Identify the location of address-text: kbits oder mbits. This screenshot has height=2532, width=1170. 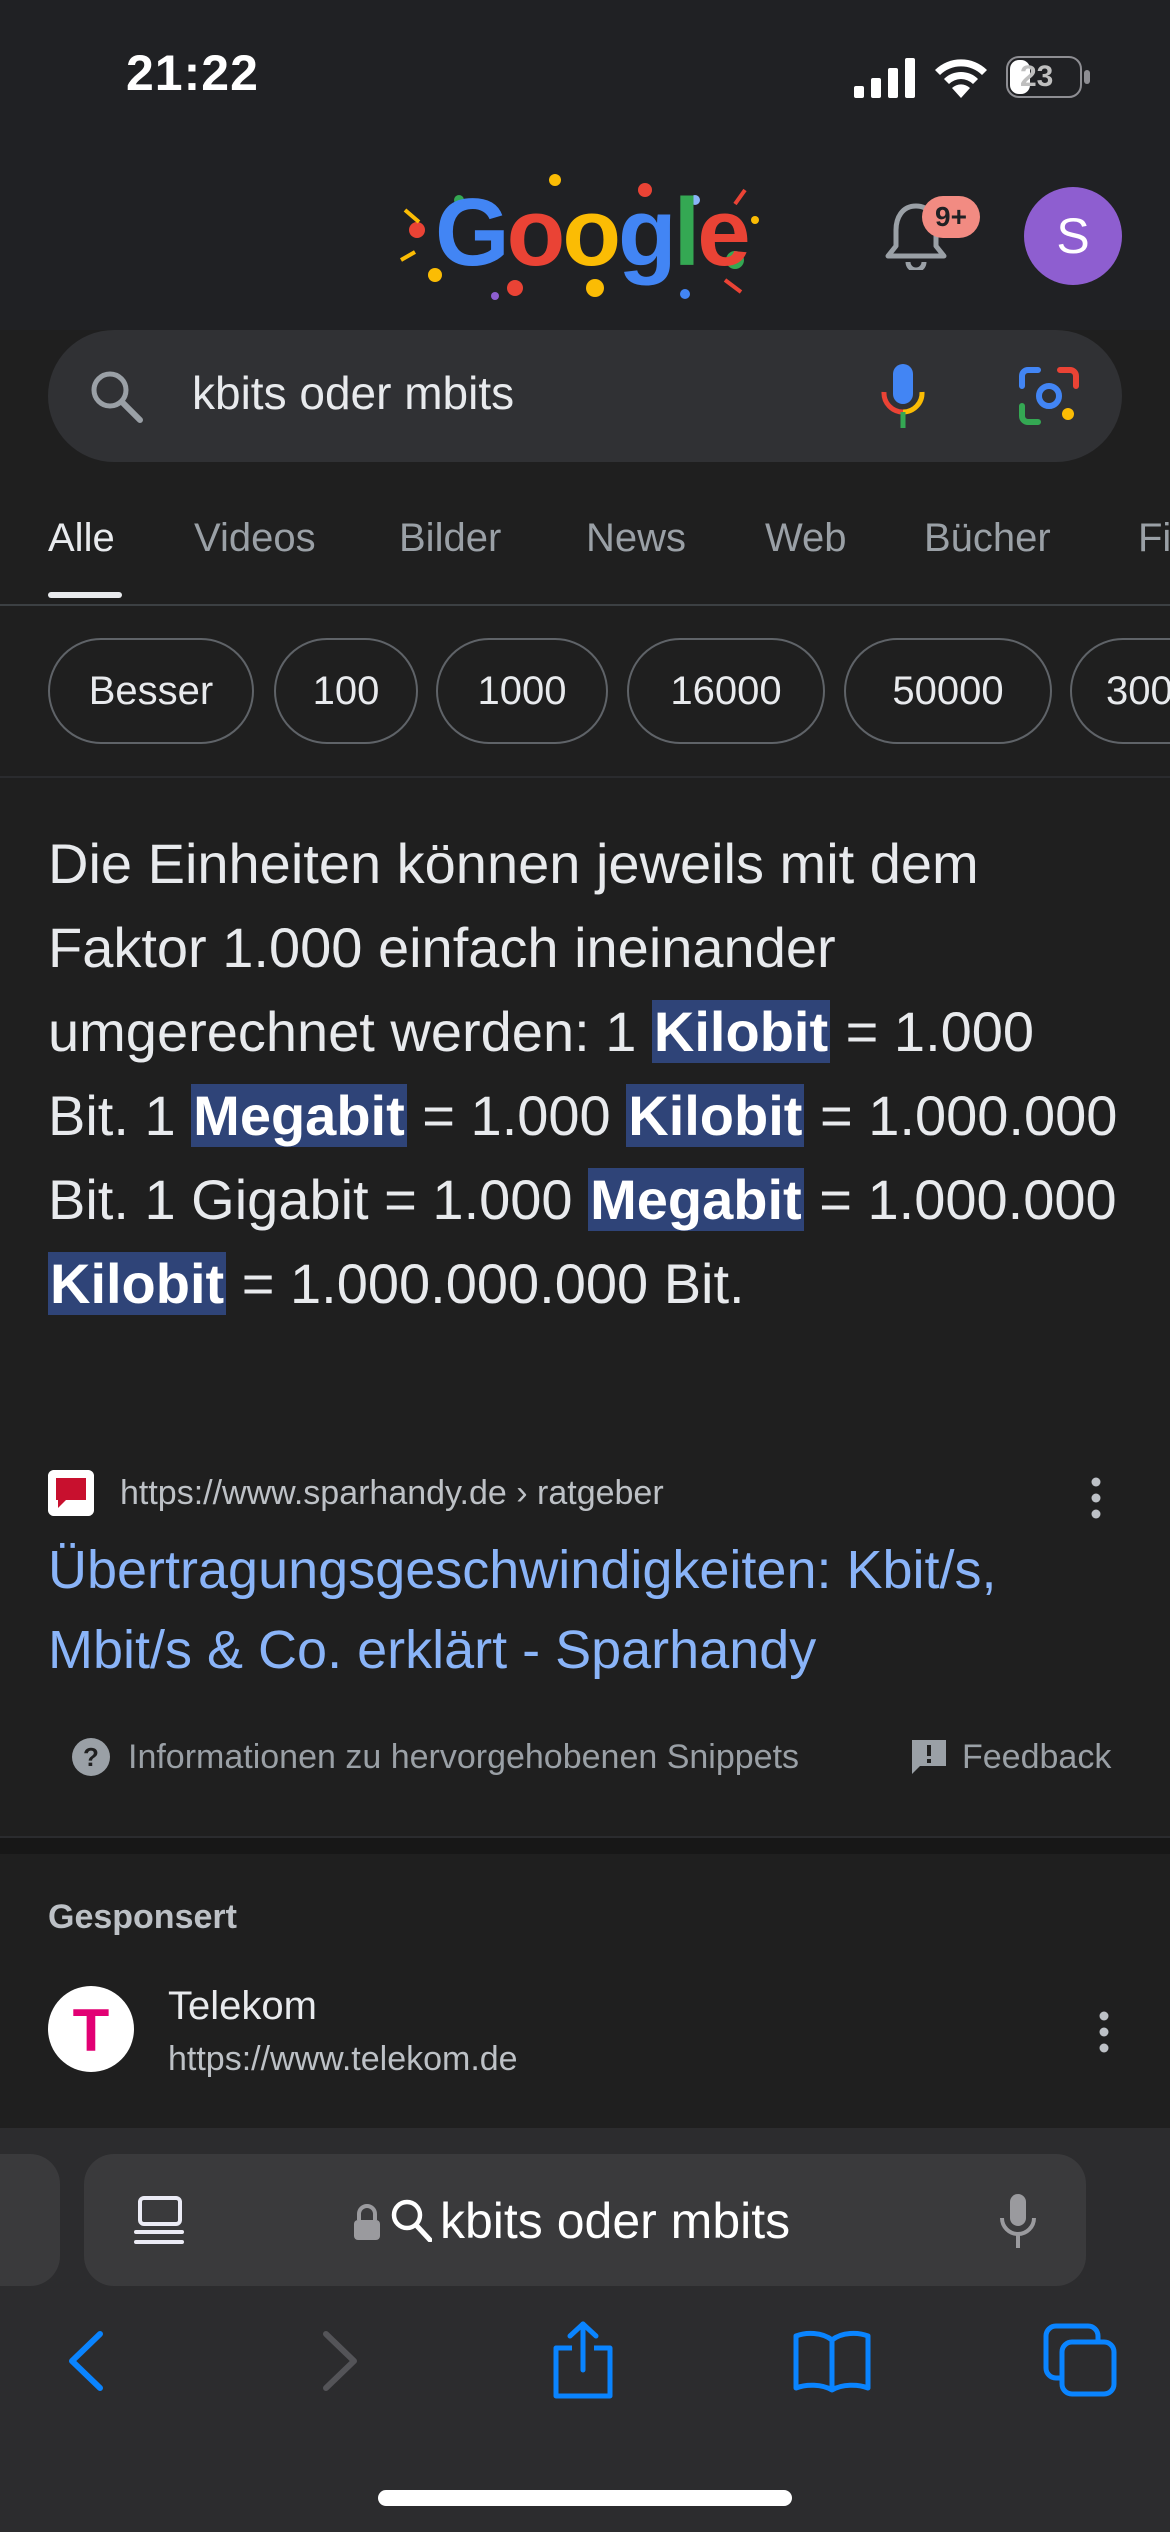
(615, 2221).